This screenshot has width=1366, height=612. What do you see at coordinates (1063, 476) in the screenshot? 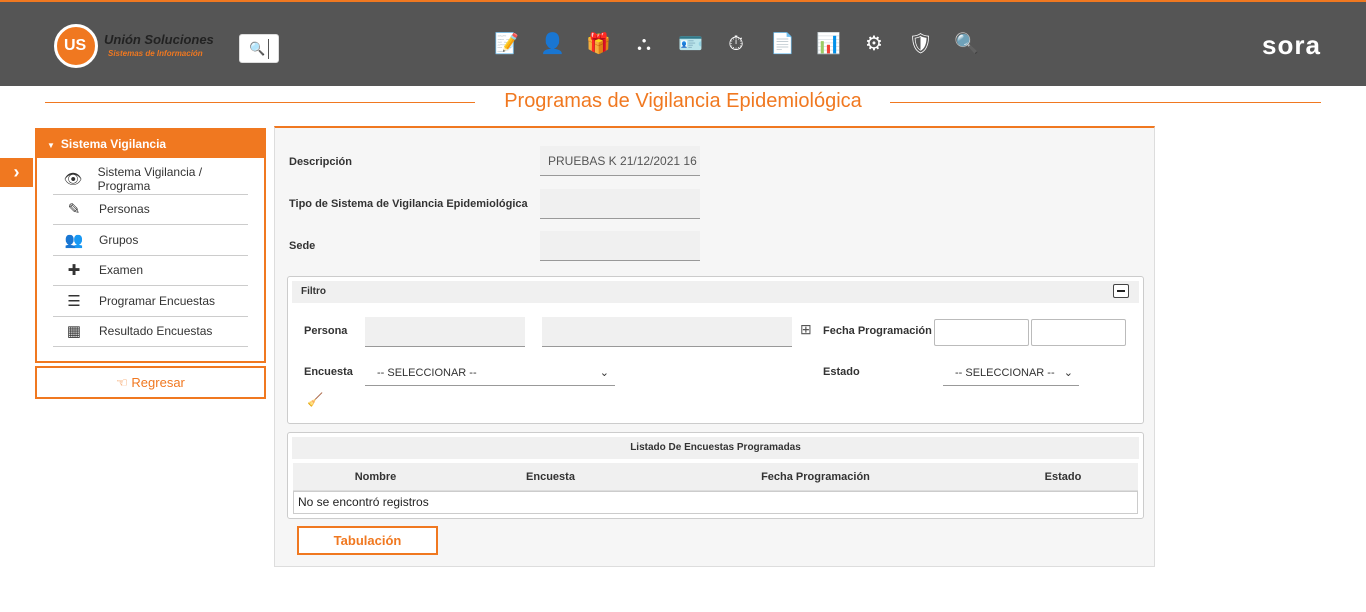
I see `column-estado: Estado` at bounding box center [1063, 476].